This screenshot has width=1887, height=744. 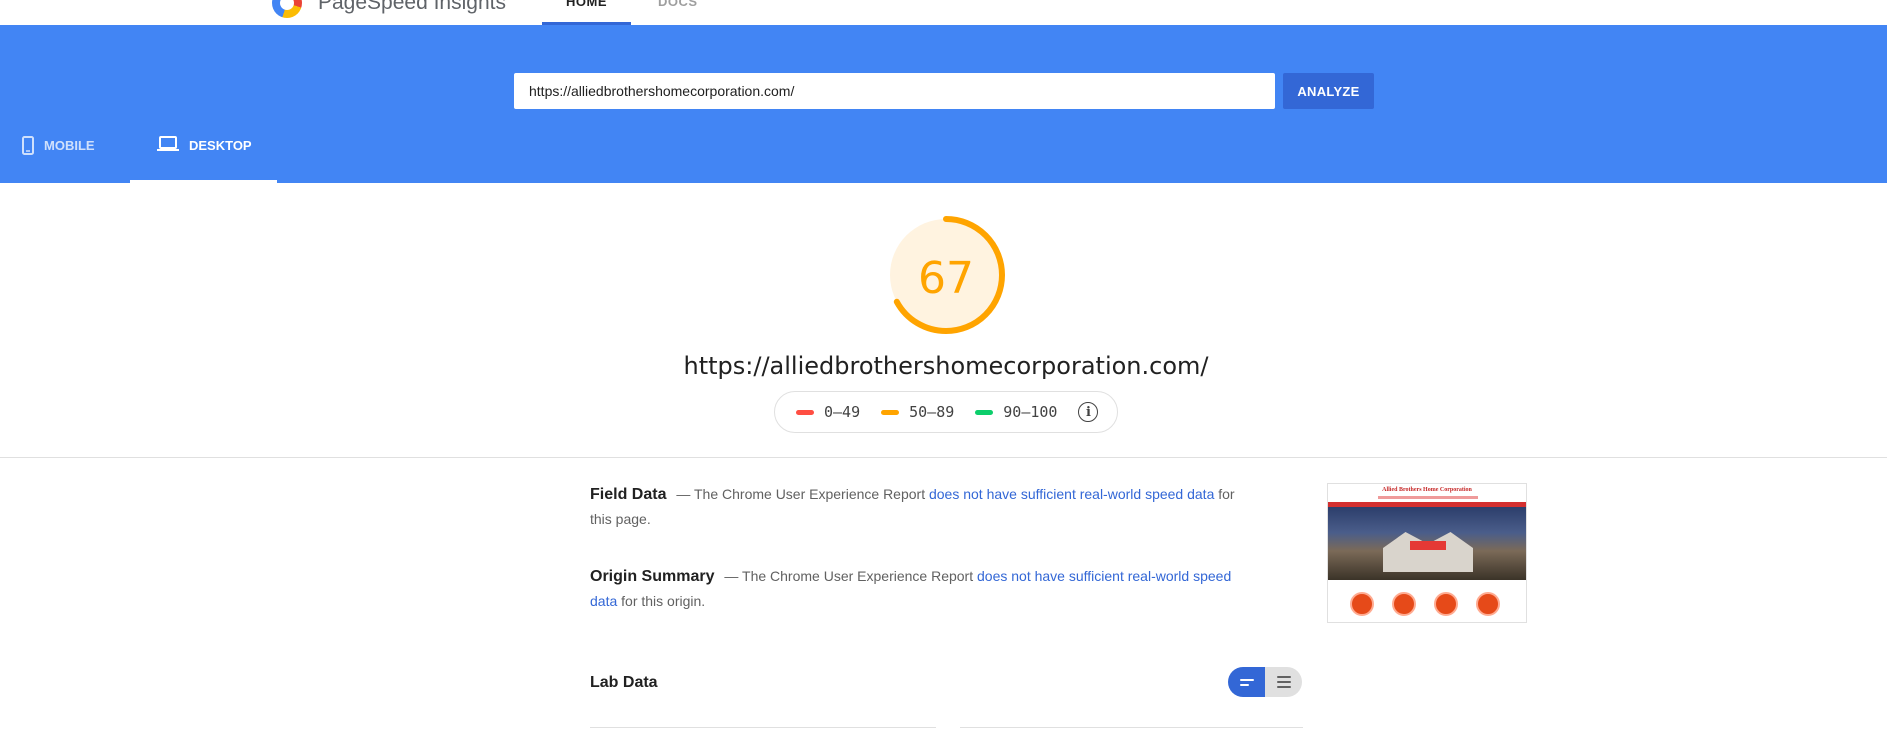 I want to click on laptop-icon, so click(x=168, y=143).